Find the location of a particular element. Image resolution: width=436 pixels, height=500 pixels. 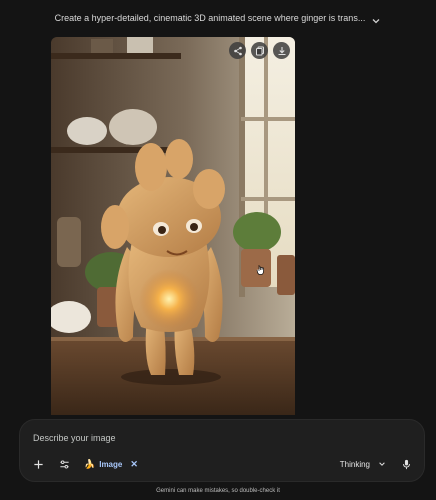

mode-label: Thinking is located at coordinates (354, 464).